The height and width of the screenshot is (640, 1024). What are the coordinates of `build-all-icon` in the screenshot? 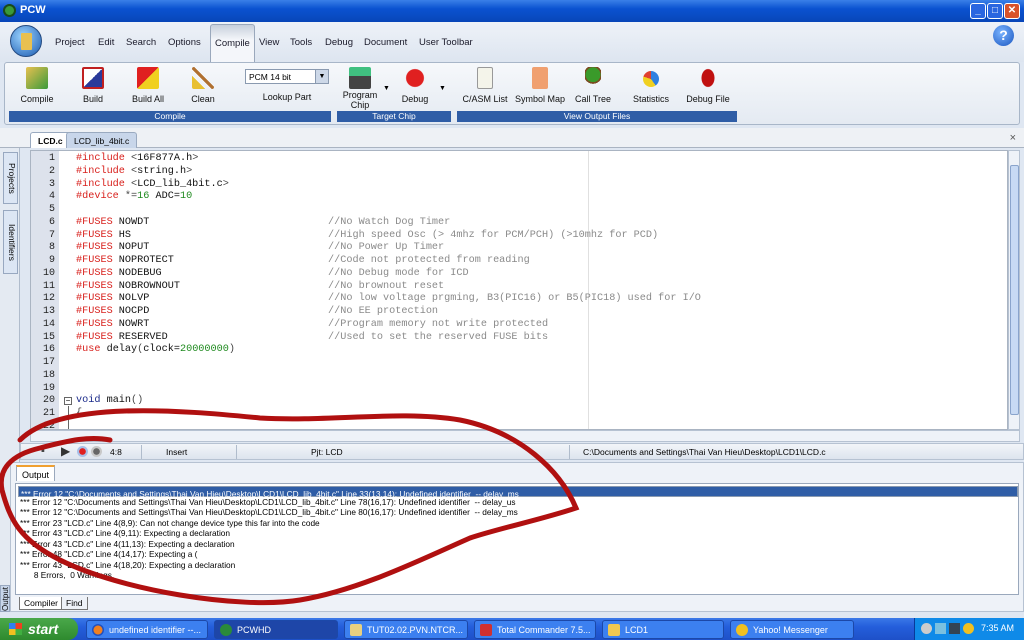 It's located at (148, 78).